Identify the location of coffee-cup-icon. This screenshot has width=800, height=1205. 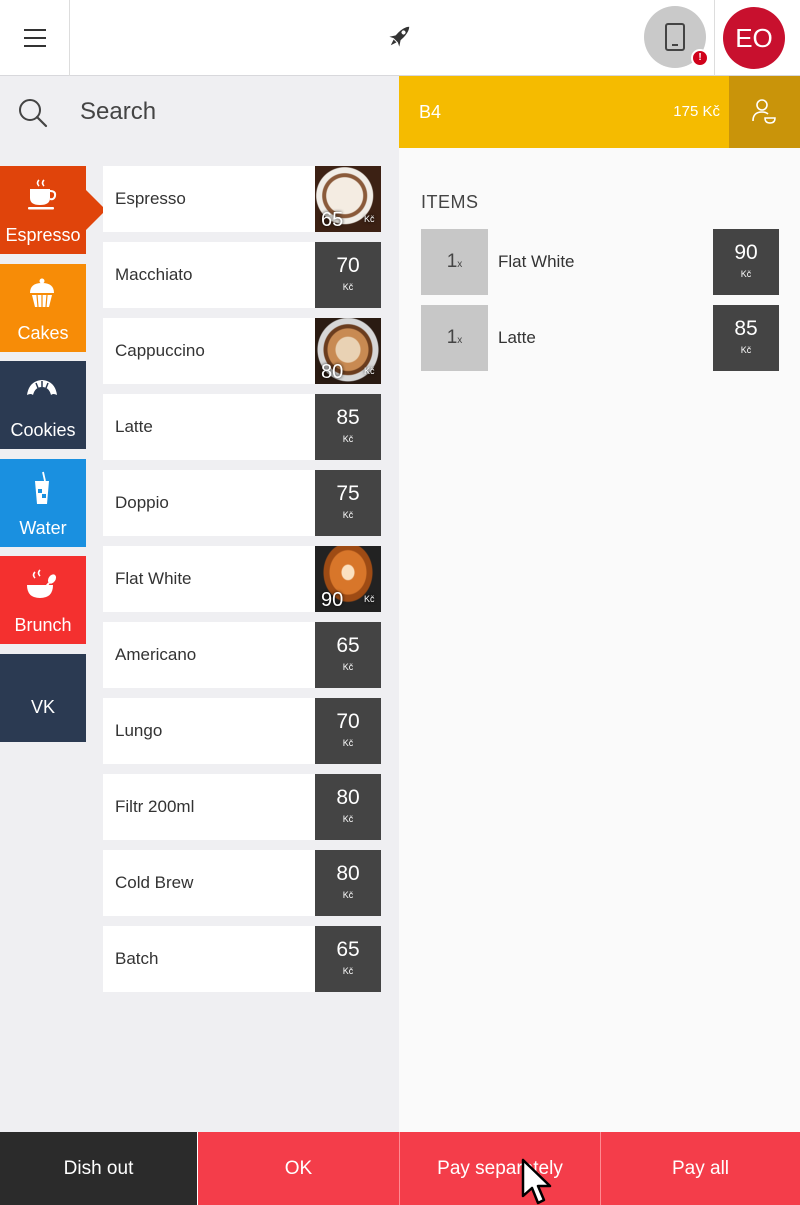
(42, 194).